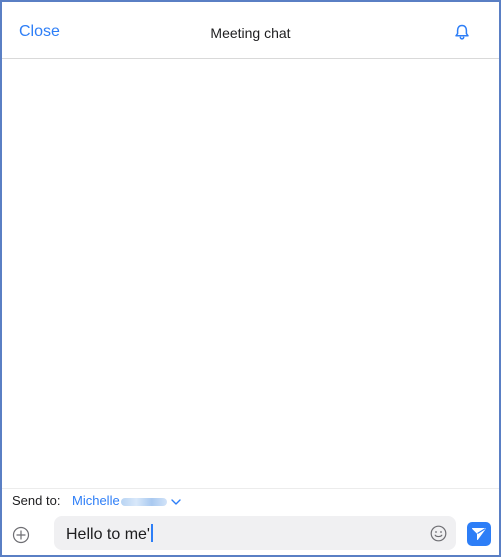 The height and width of the screenshot is (557, 501). I want to click on chat-header: Close Meeting chat, so click(250, 30).